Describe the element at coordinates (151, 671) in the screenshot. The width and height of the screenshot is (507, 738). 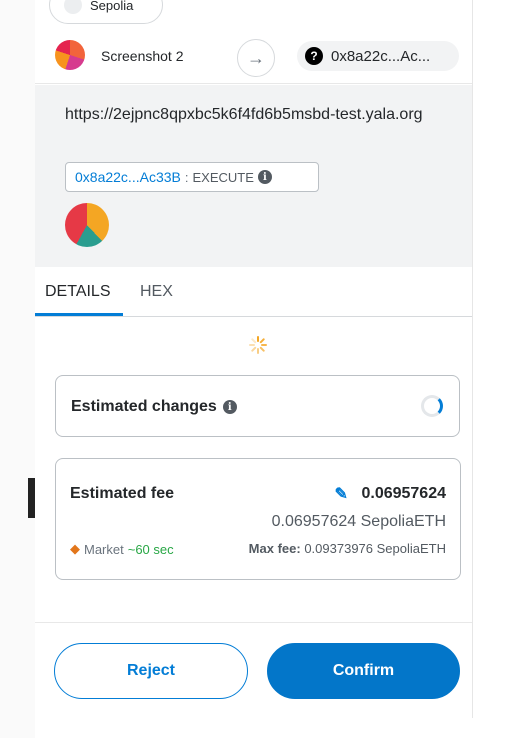
I see `reject-button: Reject` at that location.